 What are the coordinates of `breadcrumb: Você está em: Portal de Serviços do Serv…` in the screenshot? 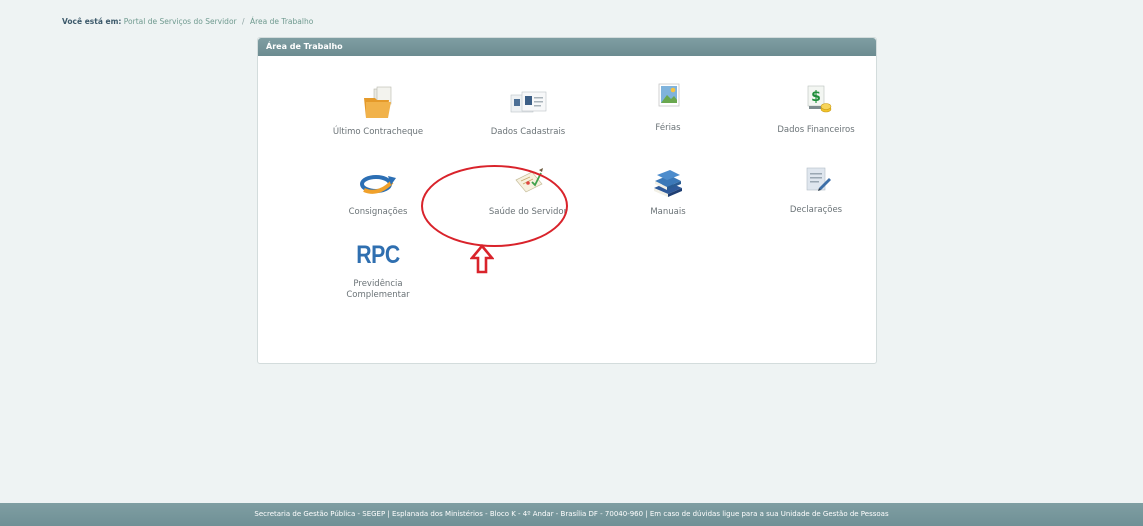 It's located at (187, 21).